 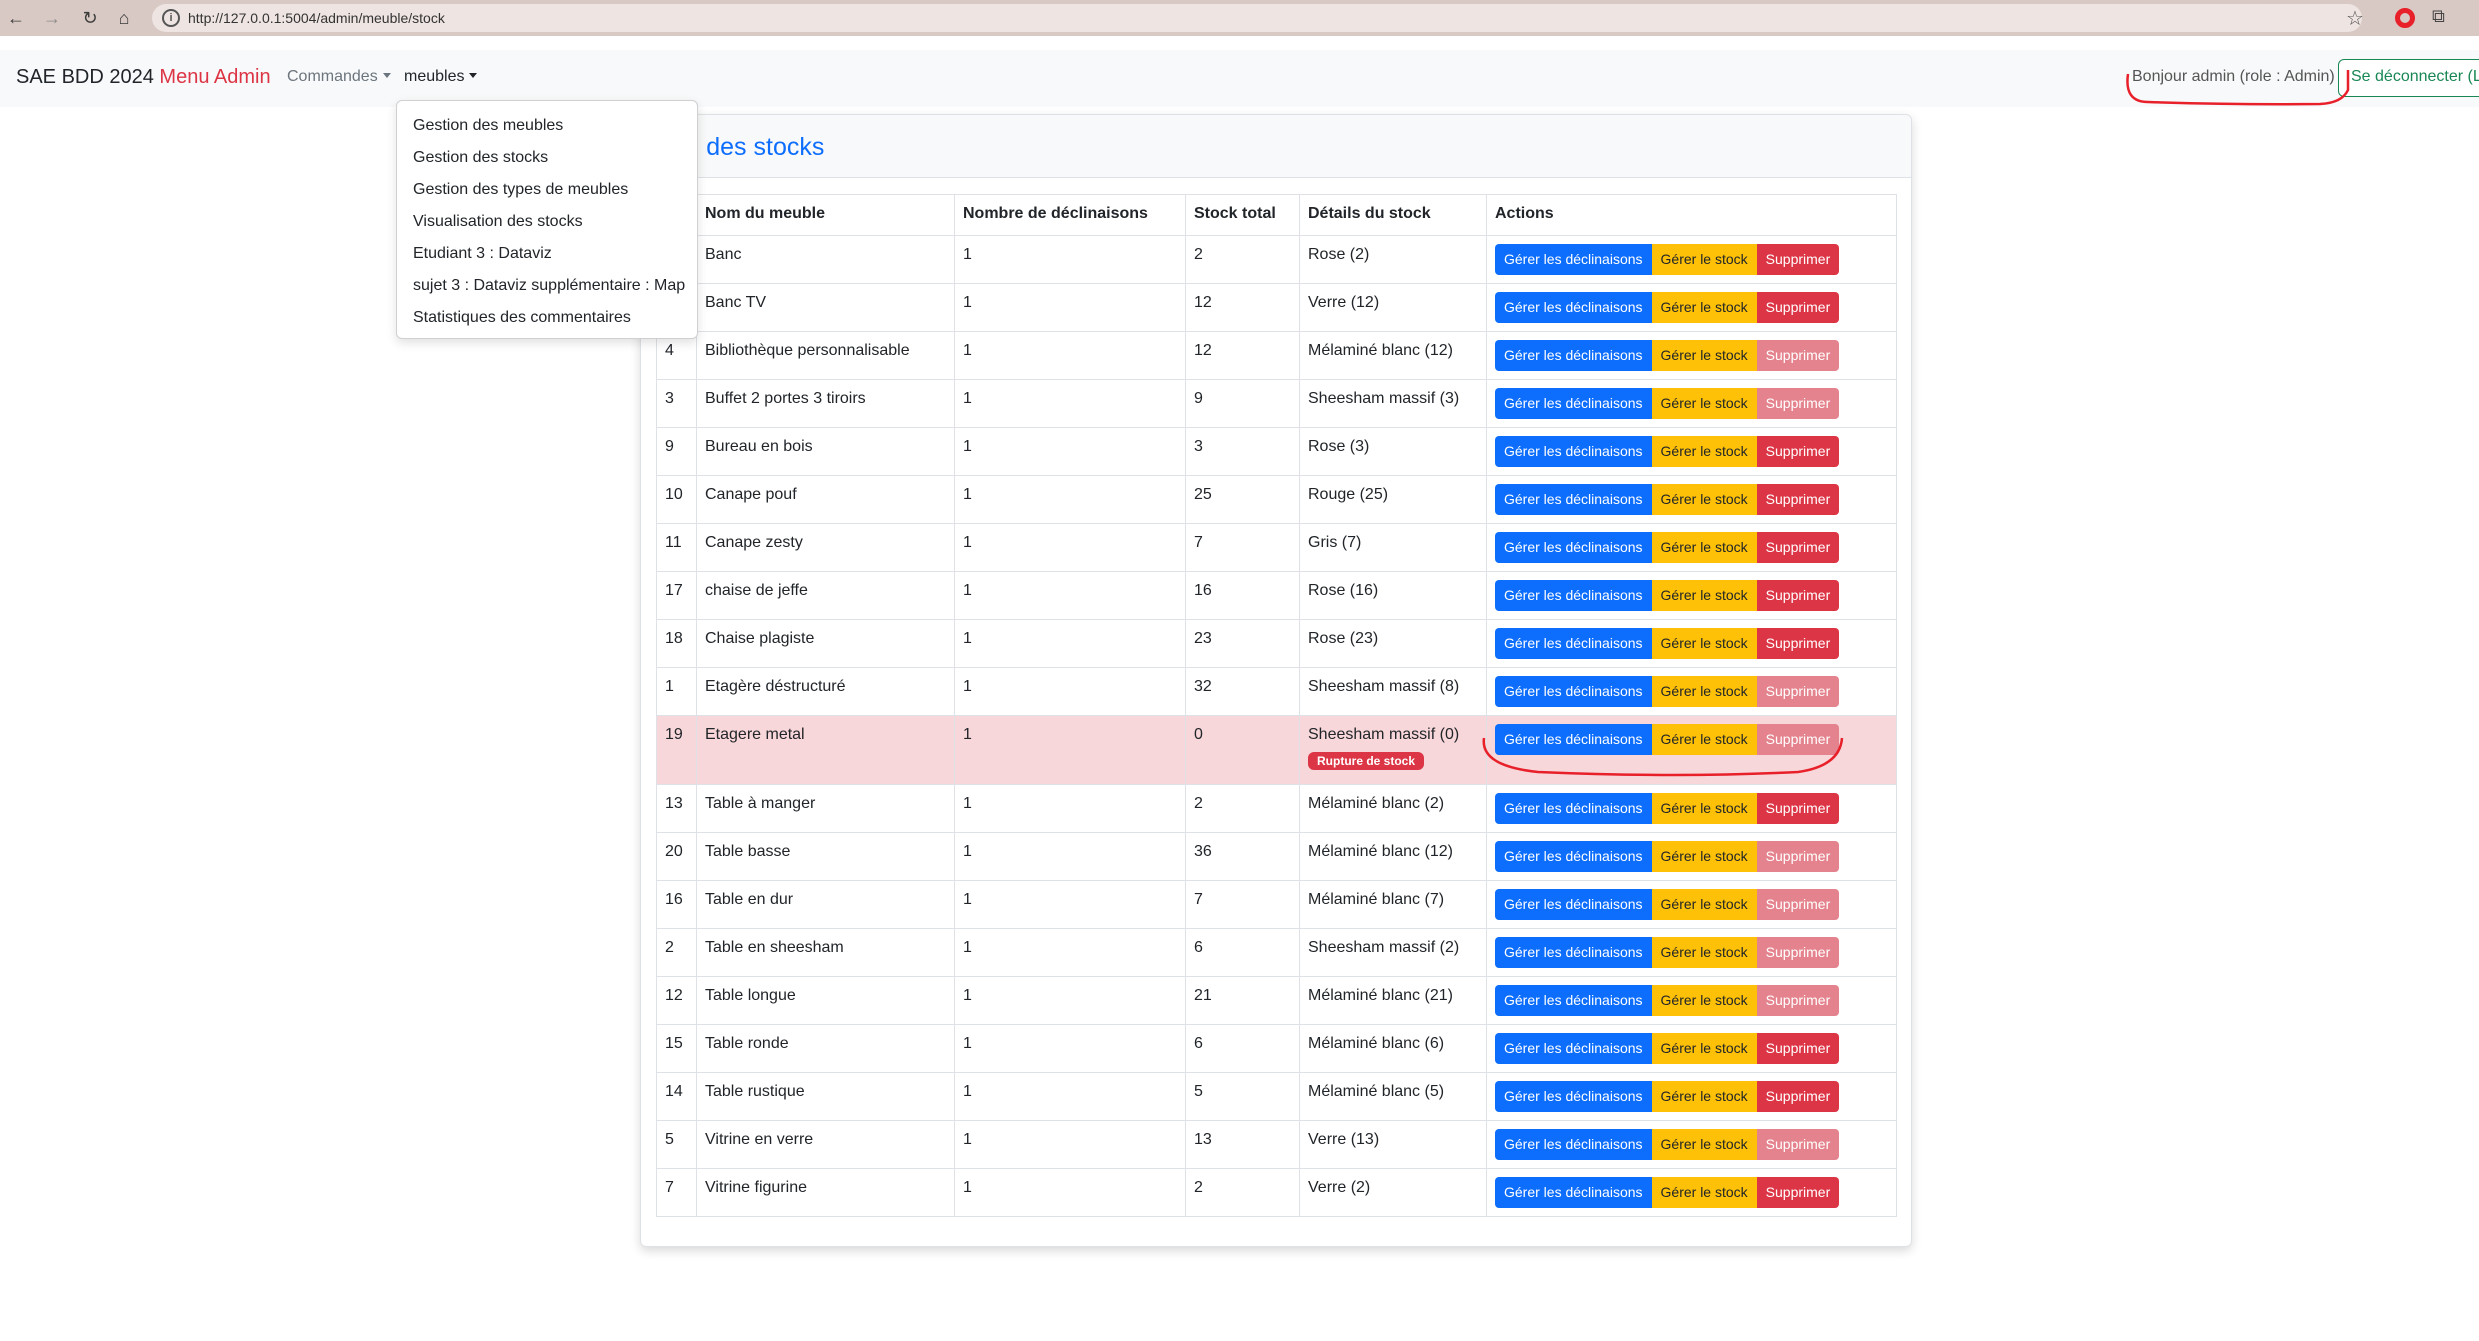 What do you see at coordinates (339, 77) in the screenshot?
I see `nav-commandes: Commandes` at bounding box center [339, 77].